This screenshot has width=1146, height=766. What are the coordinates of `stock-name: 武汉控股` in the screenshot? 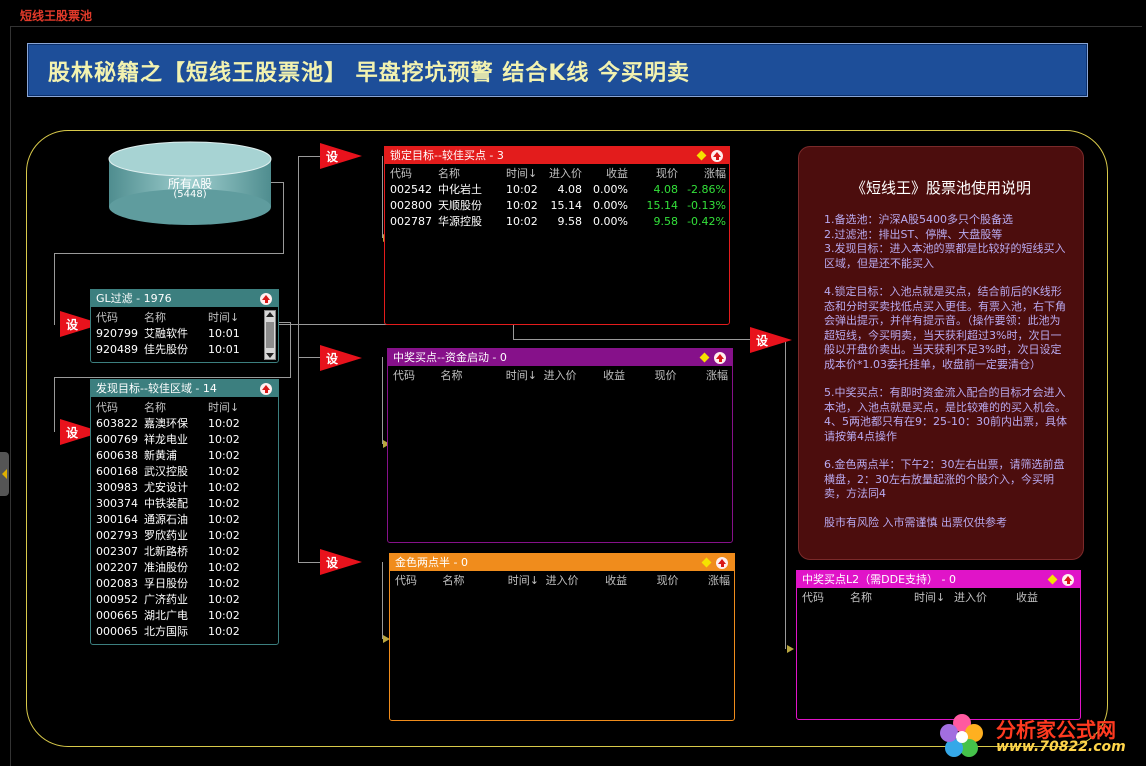 It's located at (166, 471).